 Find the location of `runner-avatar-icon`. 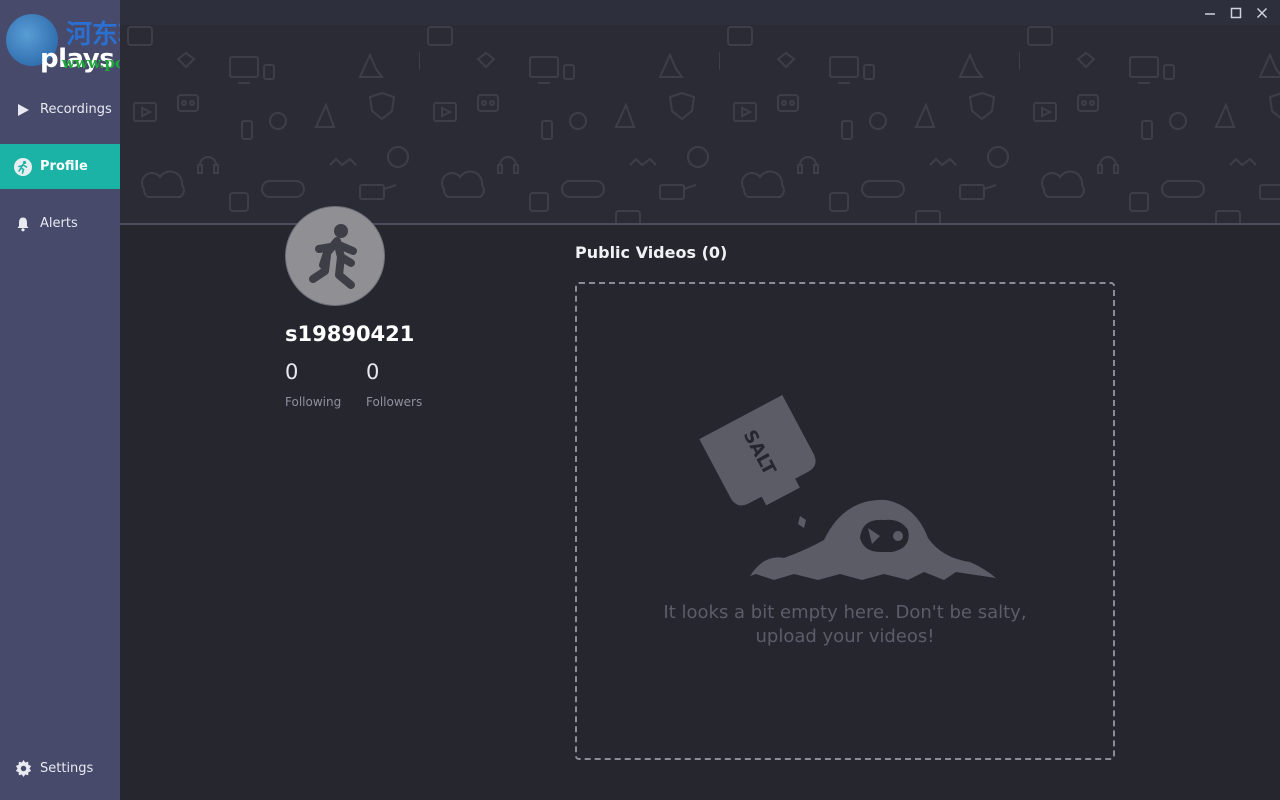

runner-avatar-icon is located at coordinates (333, 256).